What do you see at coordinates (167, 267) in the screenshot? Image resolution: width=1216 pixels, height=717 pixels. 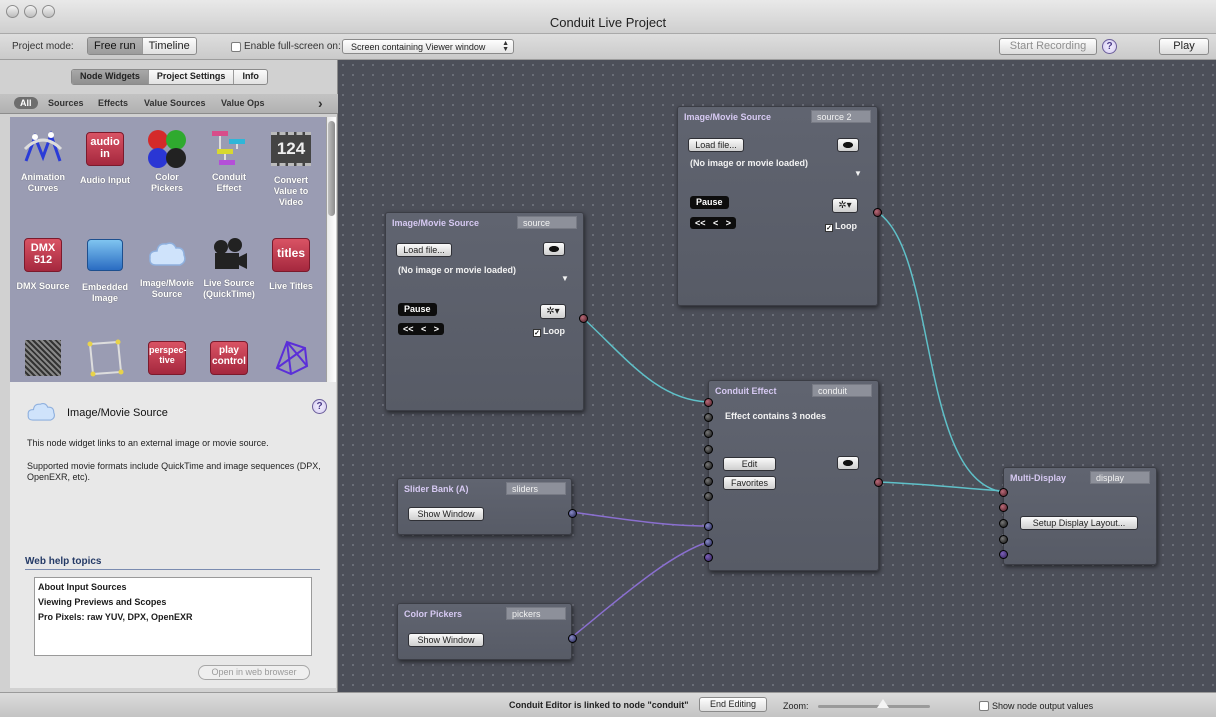 I see `widget-image-movie-source: Image/Movie Source` at bounding box center [167, 267].